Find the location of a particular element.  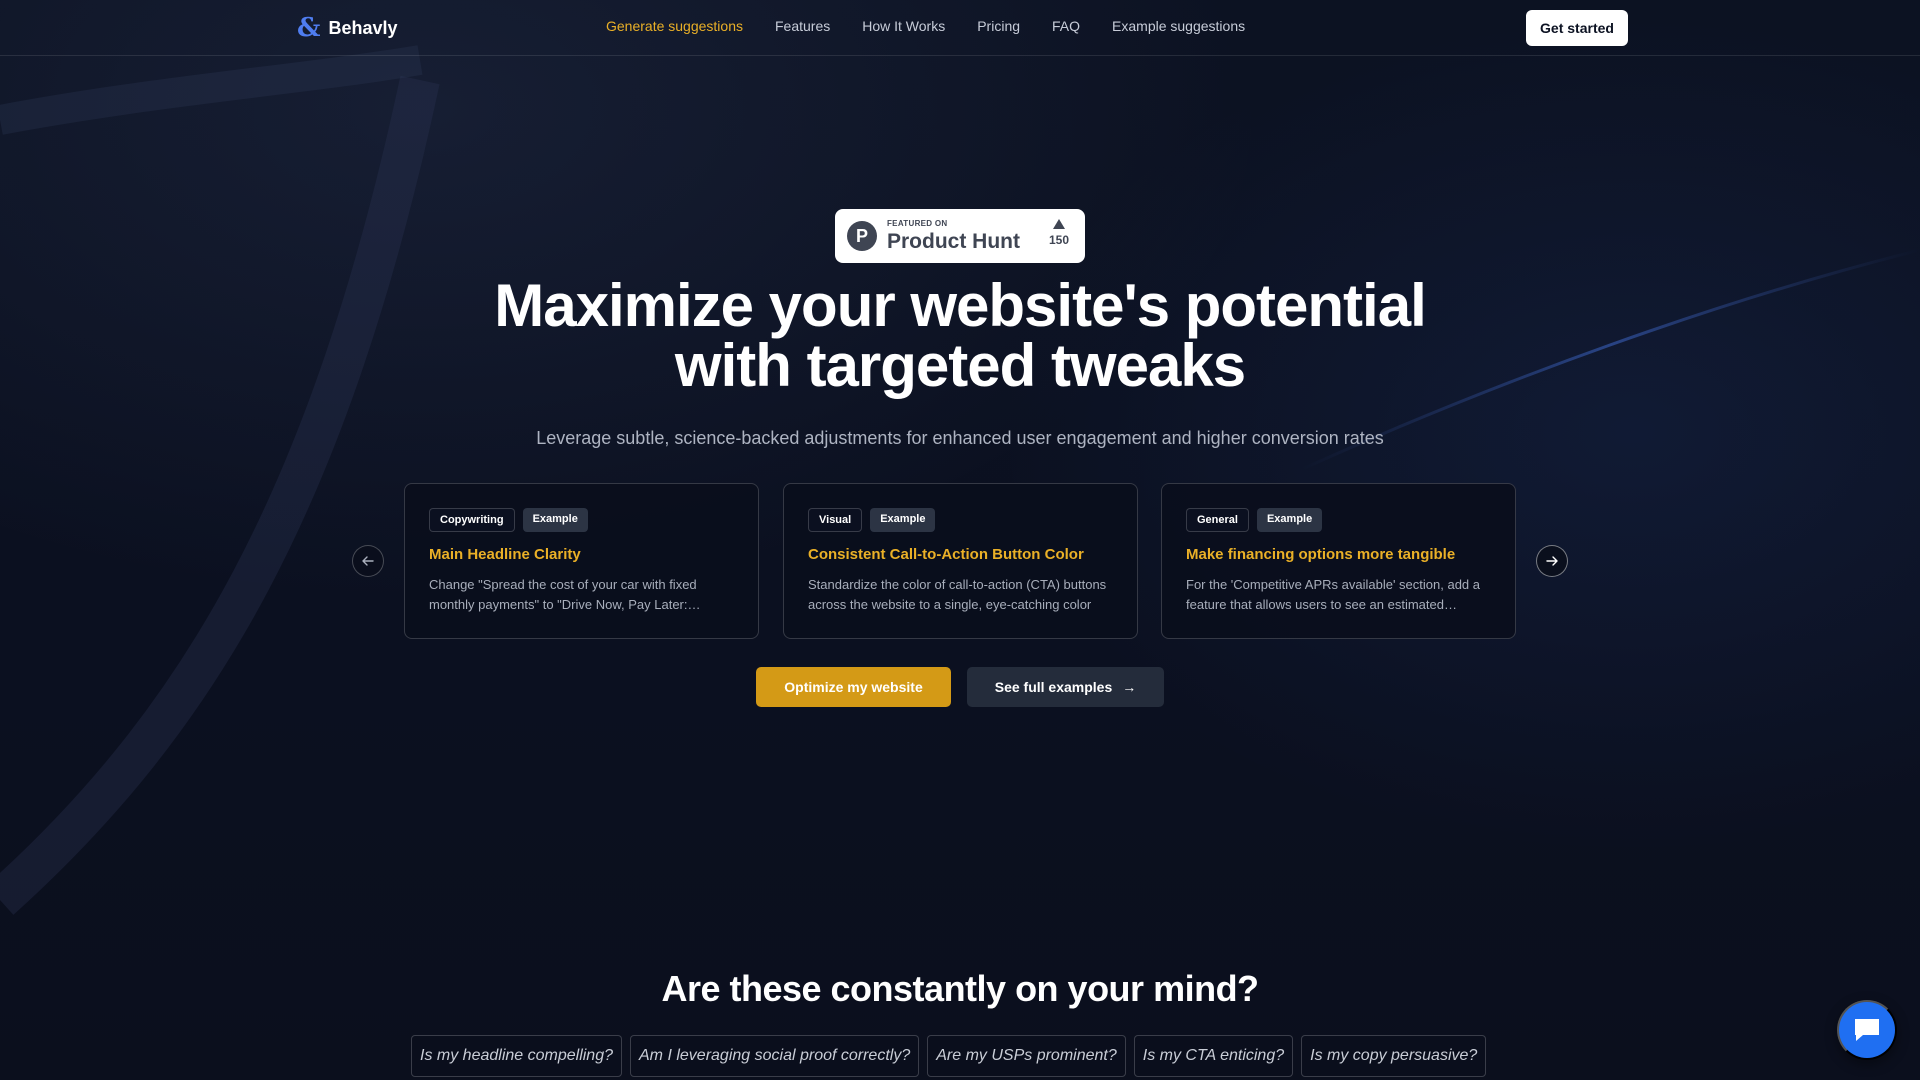

question-chip: Is my copy persuasive? is located at coordinates (1394, 1056).